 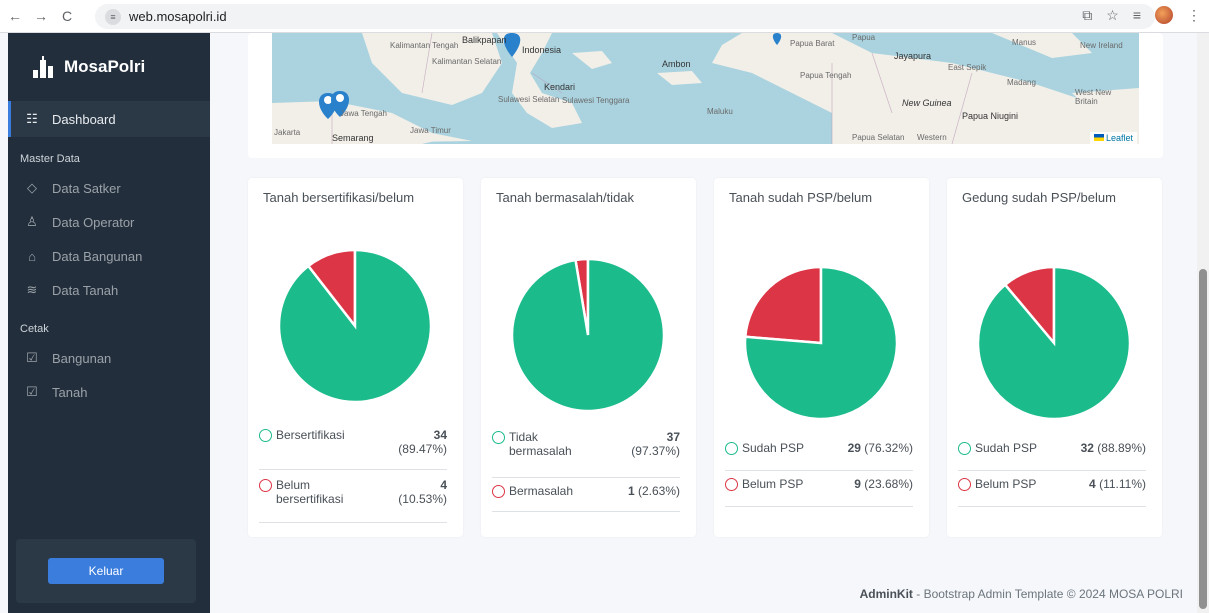 What do you see at coordinates (310, 435) in the screenshot?
I see `legend-label: Bersertifikasi` at bounding box center [310, 435].